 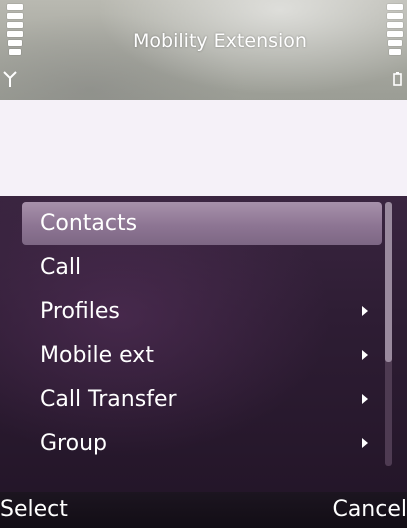 What do you see at coordinates (202, 355) in the screenshot?
I see `menu-item-mobile-ext: Mobile ext` at bounding box center [202, 355].